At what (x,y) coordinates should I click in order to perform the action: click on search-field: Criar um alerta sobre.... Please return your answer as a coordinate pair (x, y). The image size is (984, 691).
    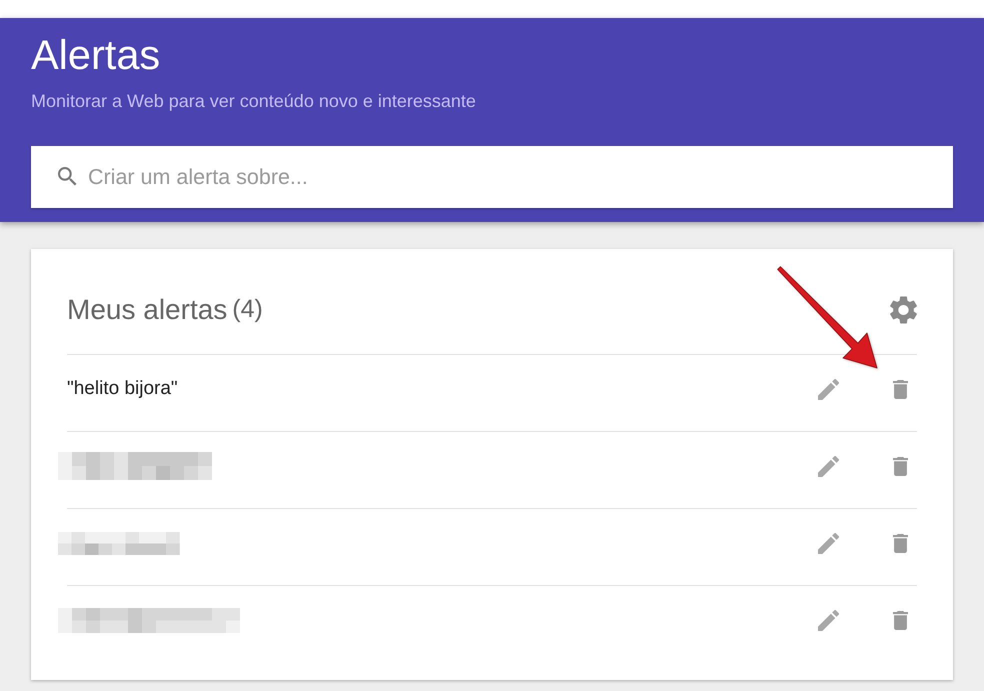
    Looking at the image, I should click on (492, 177).